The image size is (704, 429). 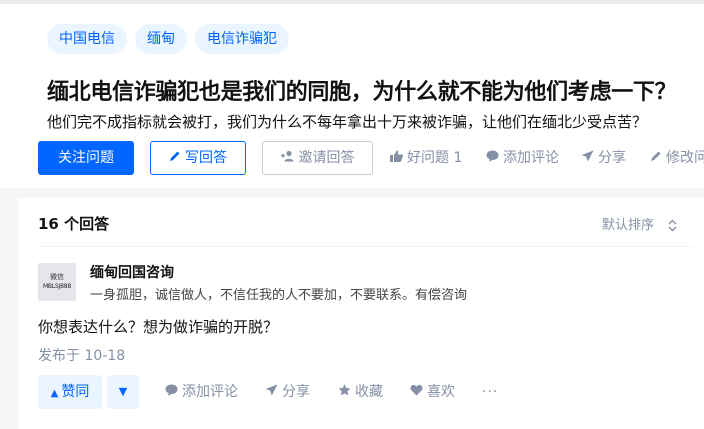 I want to click on divider, so click(x=365, y=246).